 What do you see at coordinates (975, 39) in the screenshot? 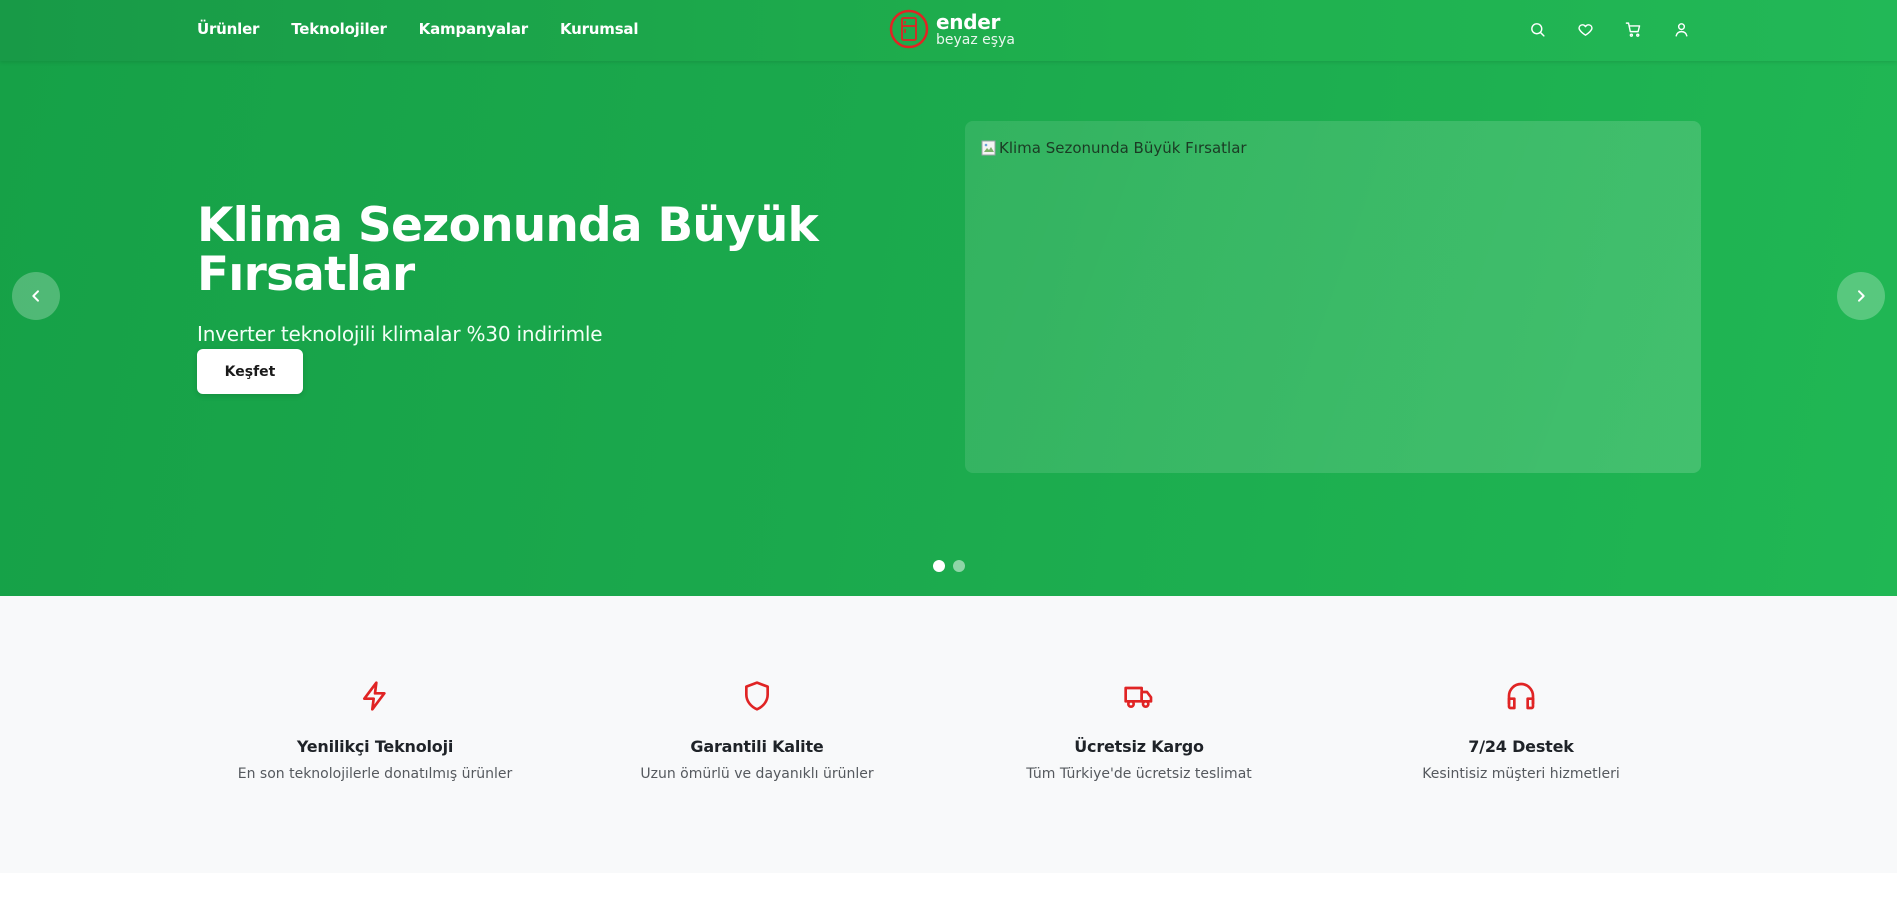
I see `logo-subtitle: beyaz eşya` at bounding box center [975, 39].